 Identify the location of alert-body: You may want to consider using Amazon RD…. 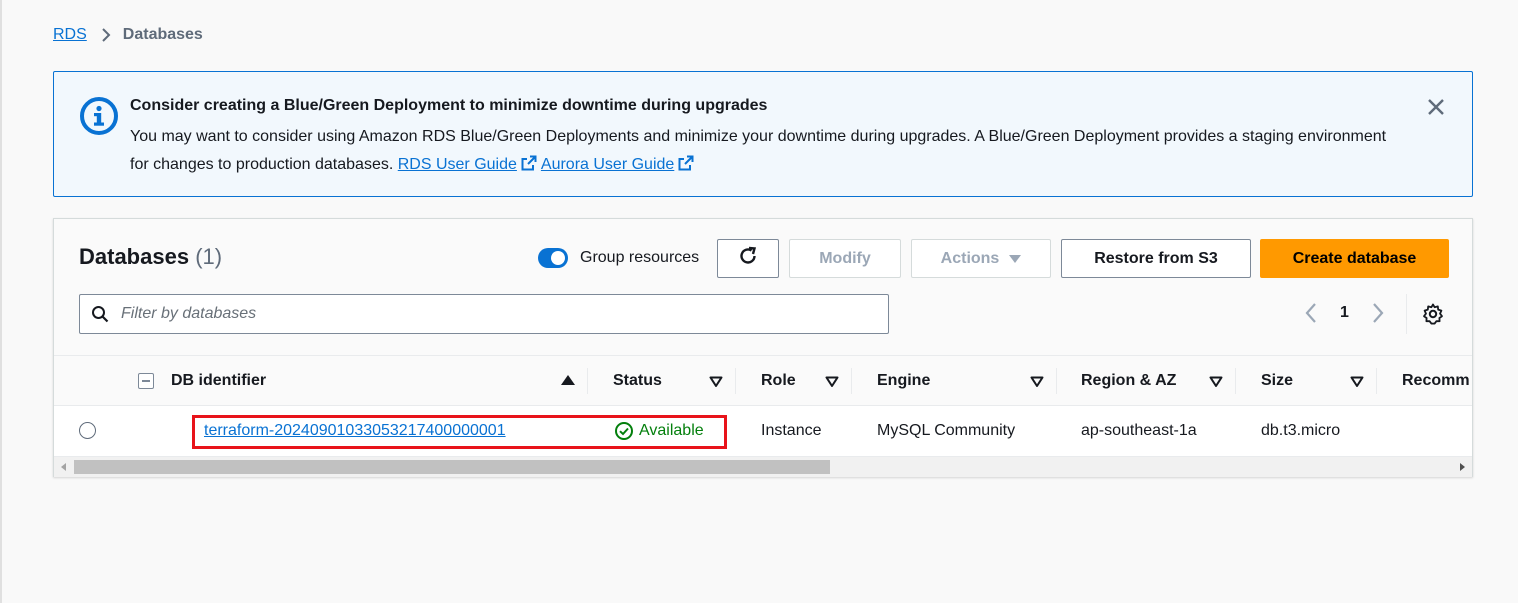
(760, 151).